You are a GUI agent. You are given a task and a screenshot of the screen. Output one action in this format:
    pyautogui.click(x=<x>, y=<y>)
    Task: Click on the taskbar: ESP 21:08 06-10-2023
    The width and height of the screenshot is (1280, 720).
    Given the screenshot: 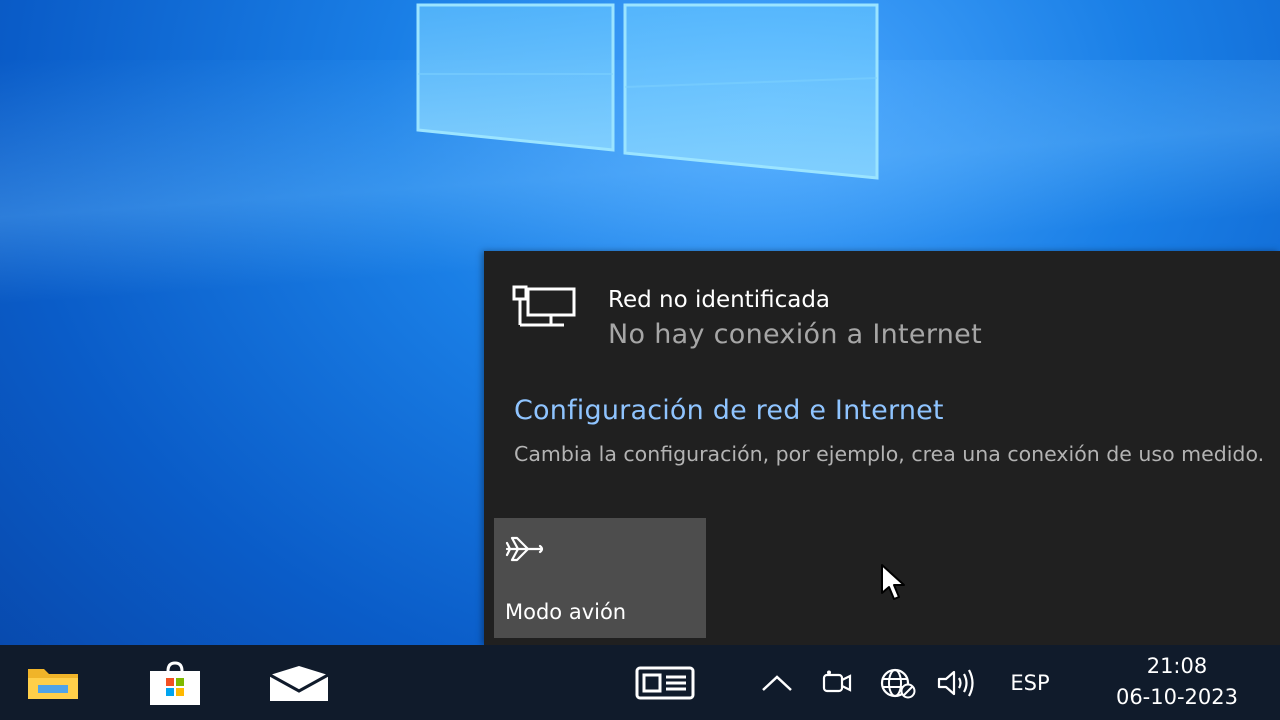 What is the action you would take?
    pyautogui.click(x=640, y=682)
    